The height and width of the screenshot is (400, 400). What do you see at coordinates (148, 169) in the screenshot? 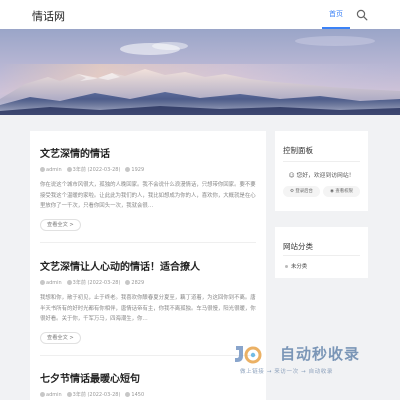
I see `article-meta: admin 3年前 (2022-03-28) 1929` at bounding box center [148, 169].